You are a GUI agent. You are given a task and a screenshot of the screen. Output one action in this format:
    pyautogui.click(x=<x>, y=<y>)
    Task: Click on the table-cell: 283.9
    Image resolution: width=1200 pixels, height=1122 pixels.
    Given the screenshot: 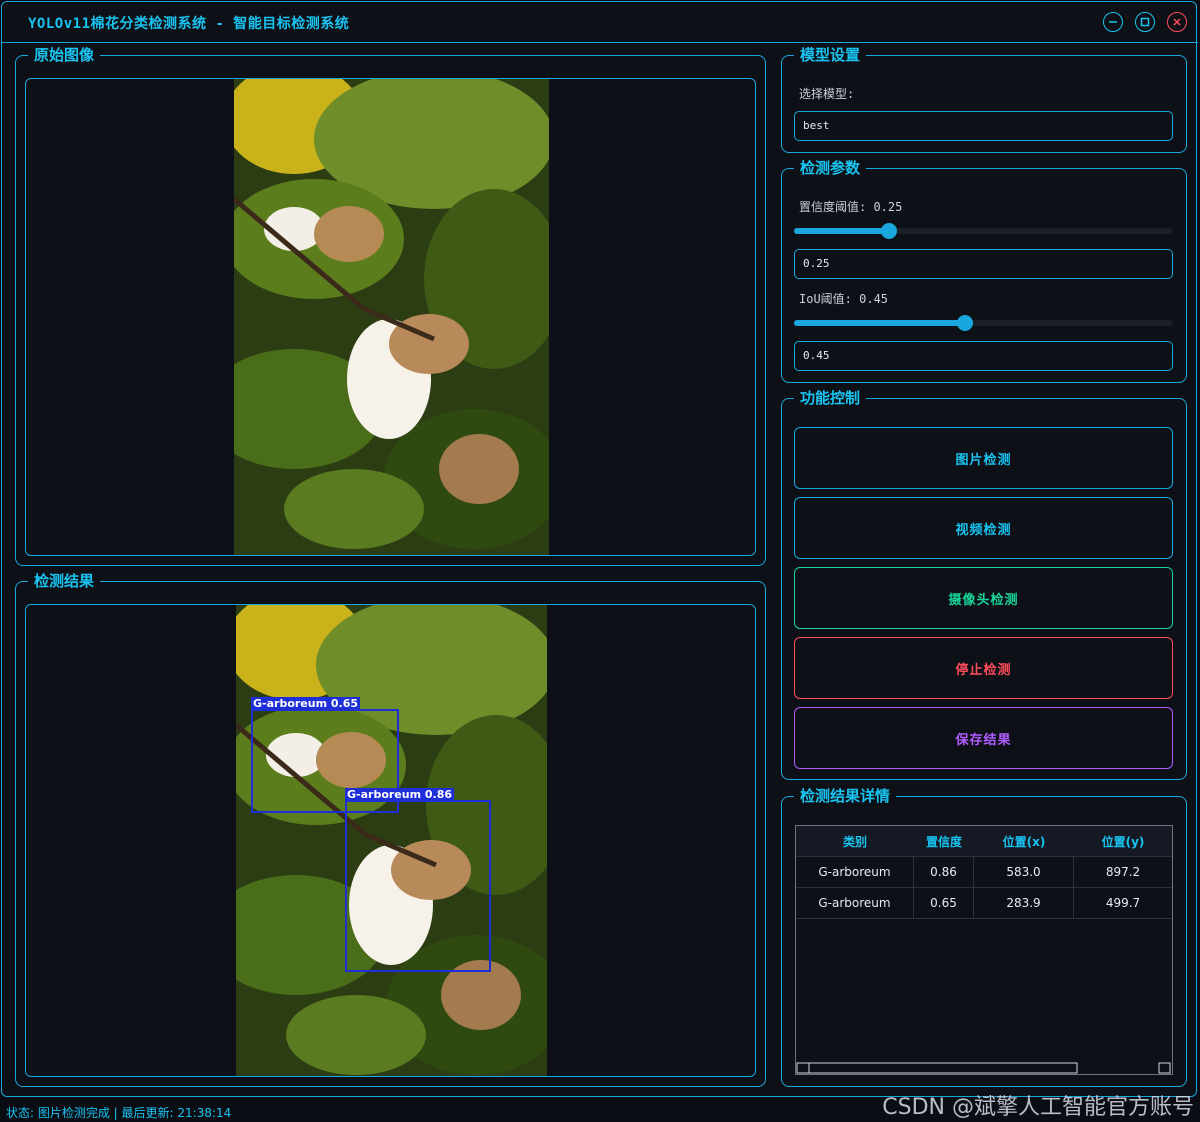 What is the action you would take?
    pyautogui.click(x=1024, y=903)
    